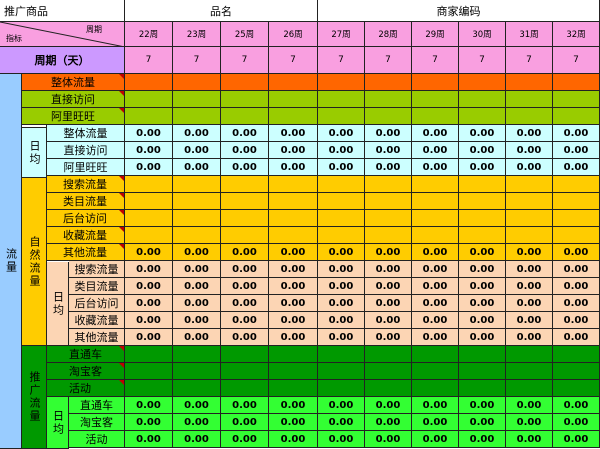  Describe the element at coordinates (34, 262) in the screenshot. I see `natural-traffic-group-cell: 自然流量` at that location.